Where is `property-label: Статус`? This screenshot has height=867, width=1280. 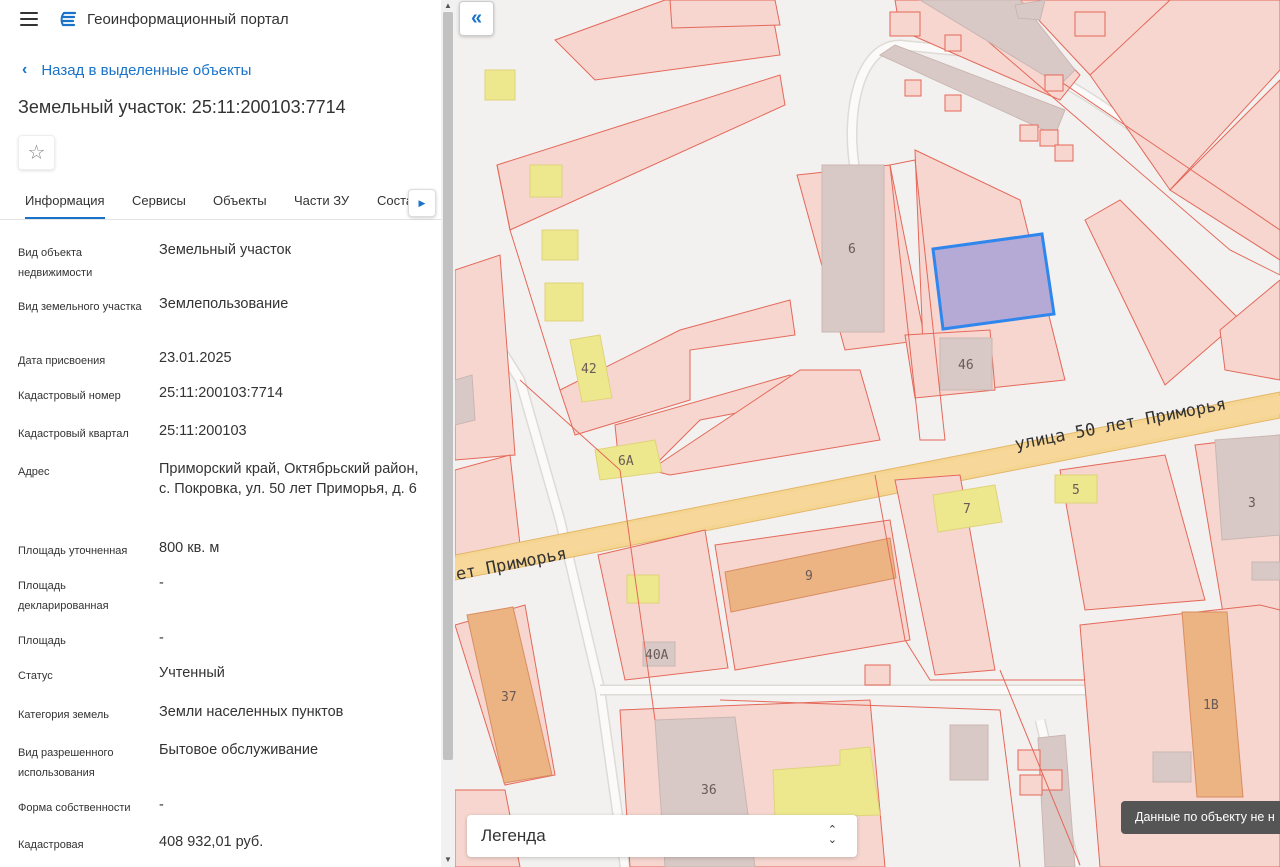
property-label: Статус is located at coordinates (35, 676).